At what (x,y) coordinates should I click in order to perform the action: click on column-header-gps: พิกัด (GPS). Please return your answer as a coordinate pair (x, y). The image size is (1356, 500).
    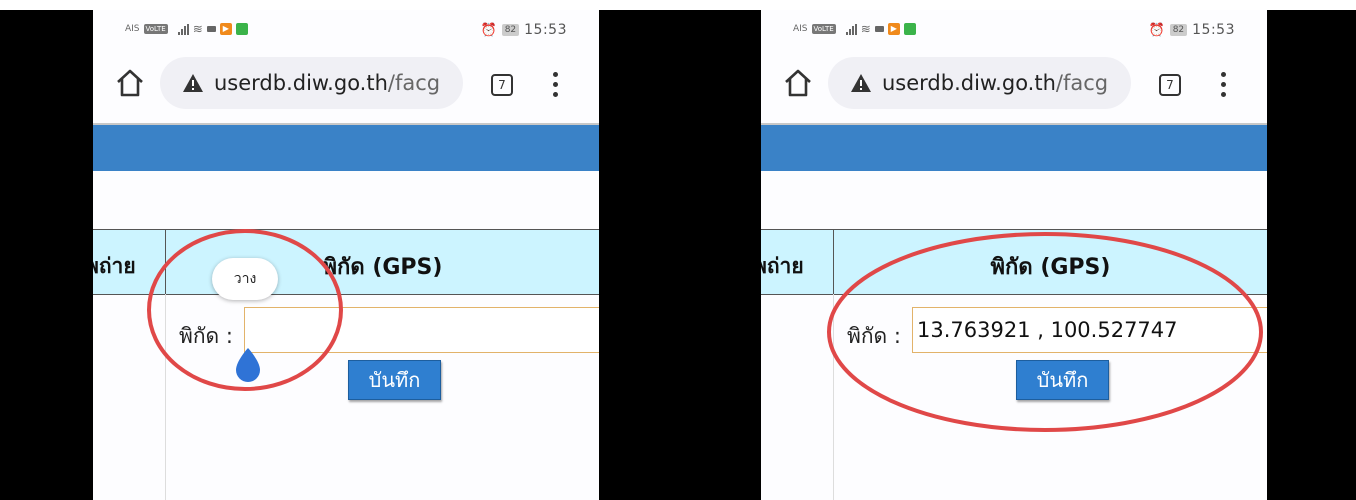
    Looking at the image, I should click on (1050, 267).